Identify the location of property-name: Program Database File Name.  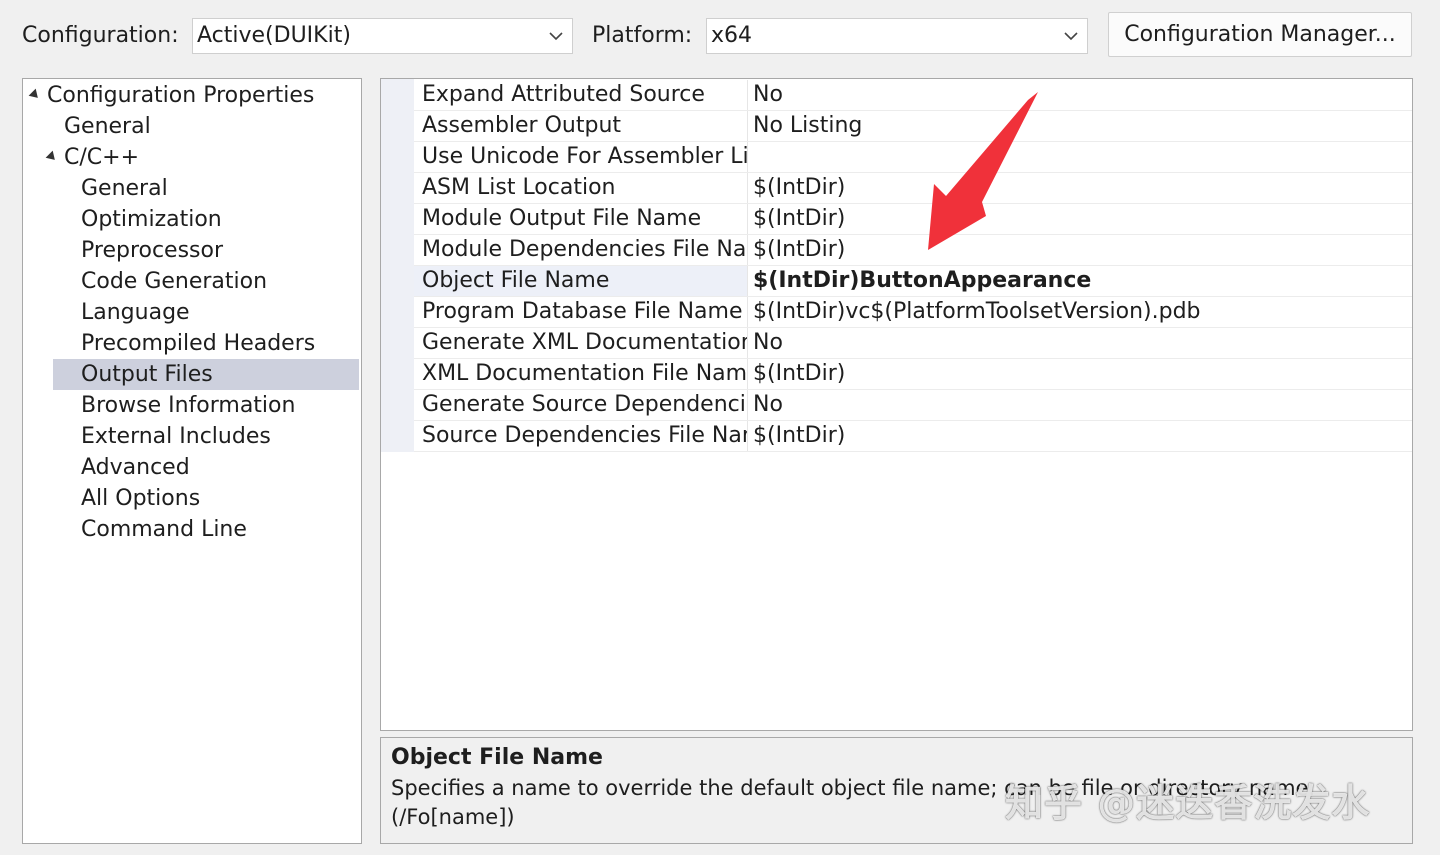
(581, 312).